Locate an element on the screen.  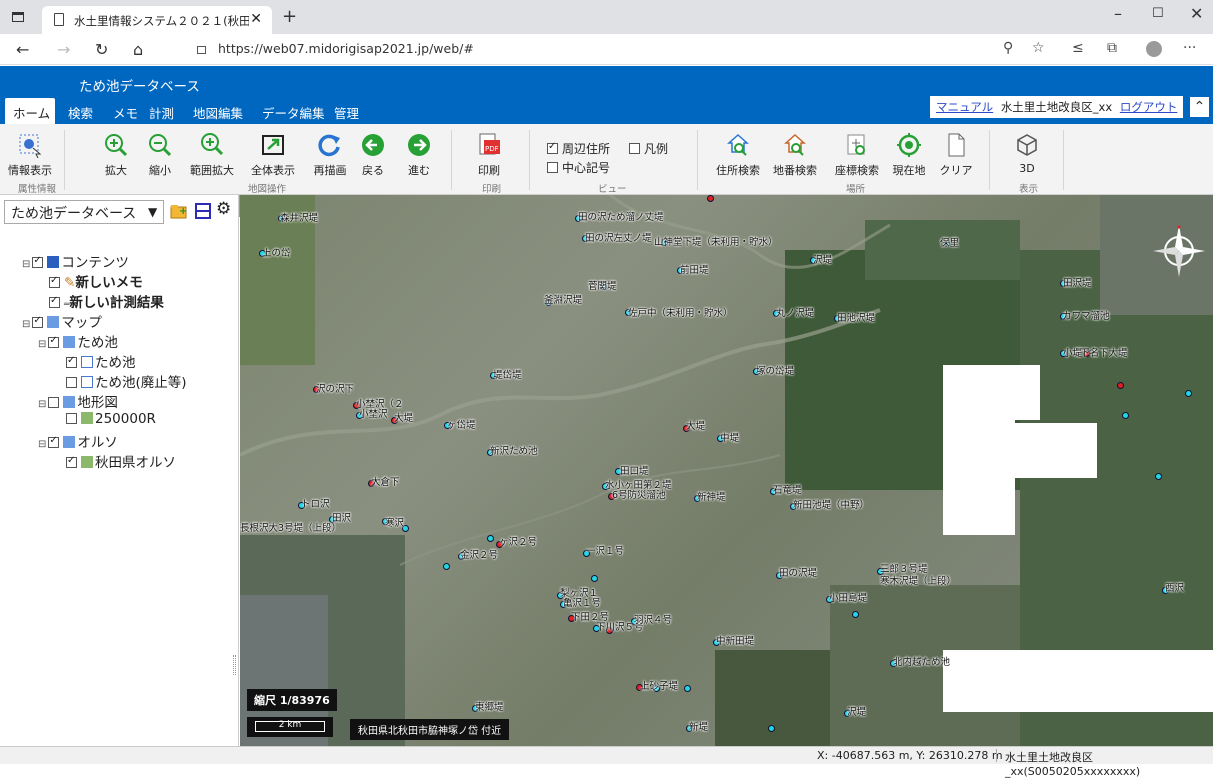
ribbon-separator is located at coordinates (989, 160).